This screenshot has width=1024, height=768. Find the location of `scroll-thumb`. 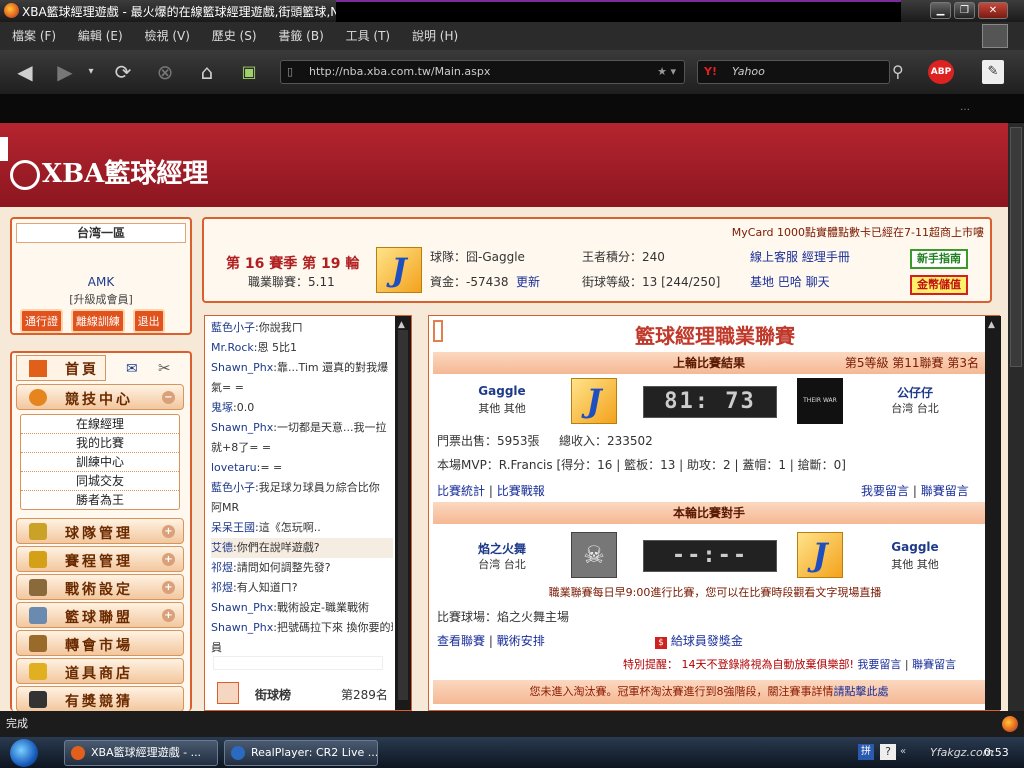

scroll-thumb is located at coordinates (403, 515).